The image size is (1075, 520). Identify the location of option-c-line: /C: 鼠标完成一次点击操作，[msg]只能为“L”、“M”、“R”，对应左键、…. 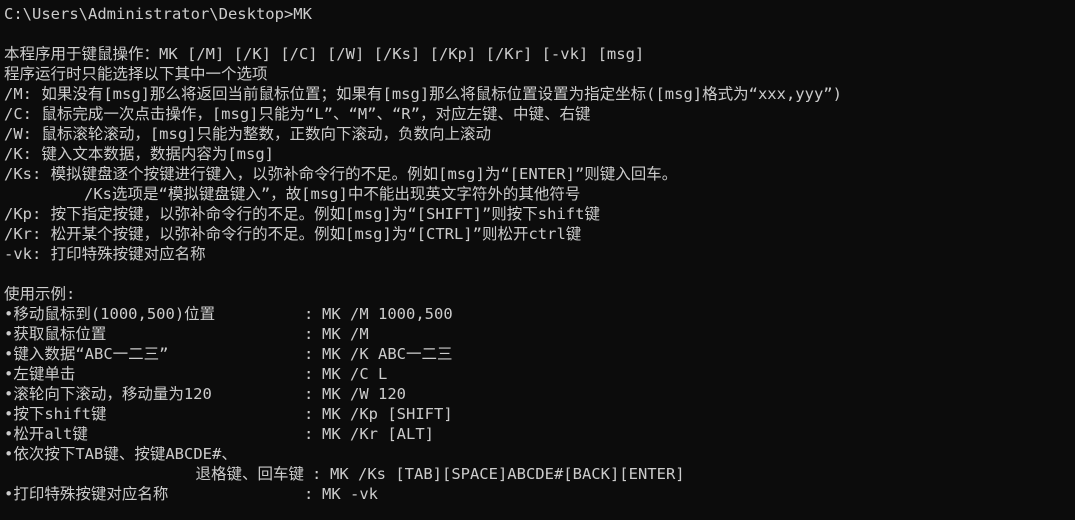
(297, 114).